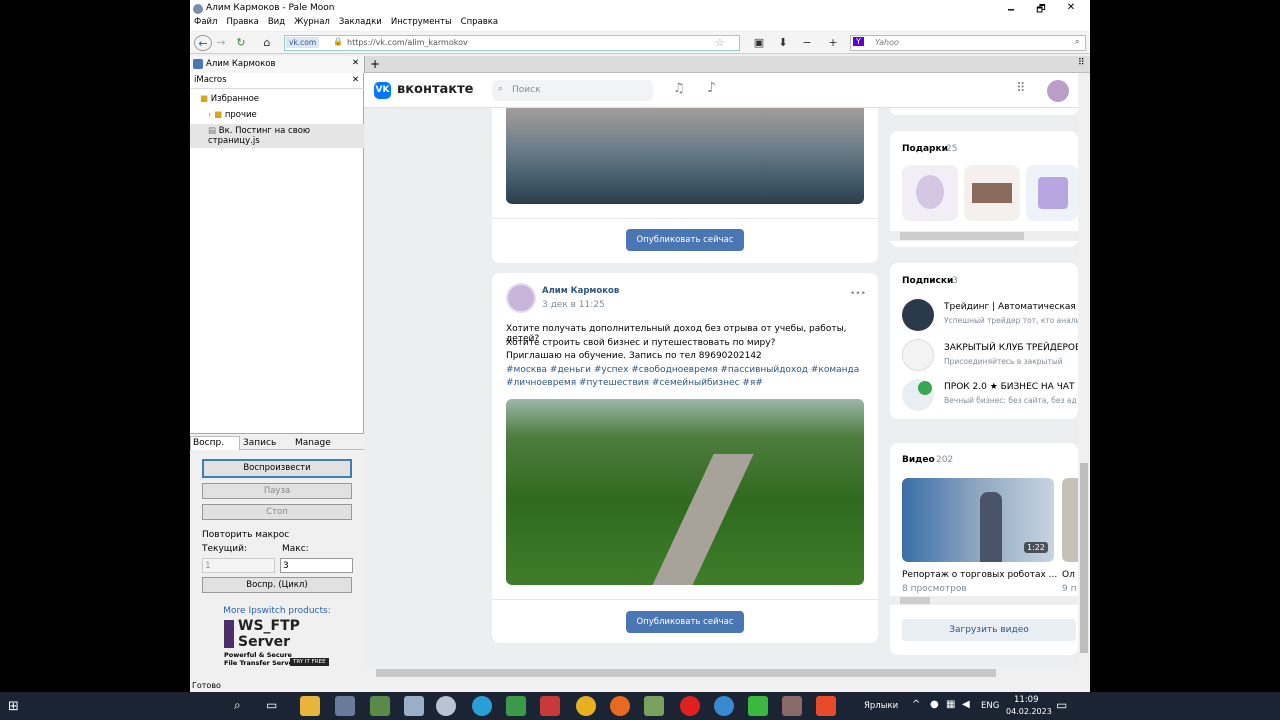  I want to click on tab-active: Алим Кармоков ✕, so click(277, 64).